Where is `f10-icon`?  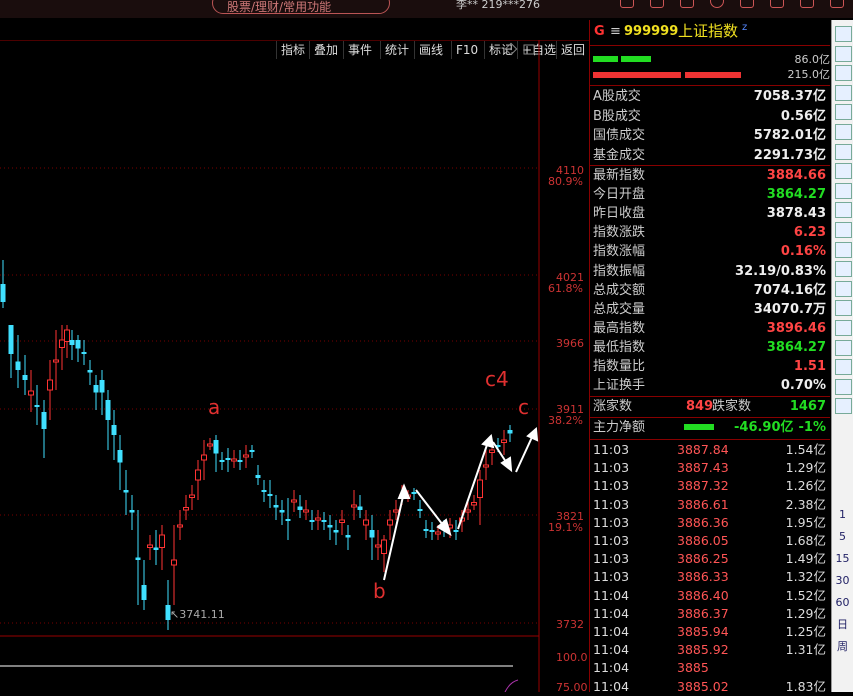
f10-icon is located at coordinates (843, 190).